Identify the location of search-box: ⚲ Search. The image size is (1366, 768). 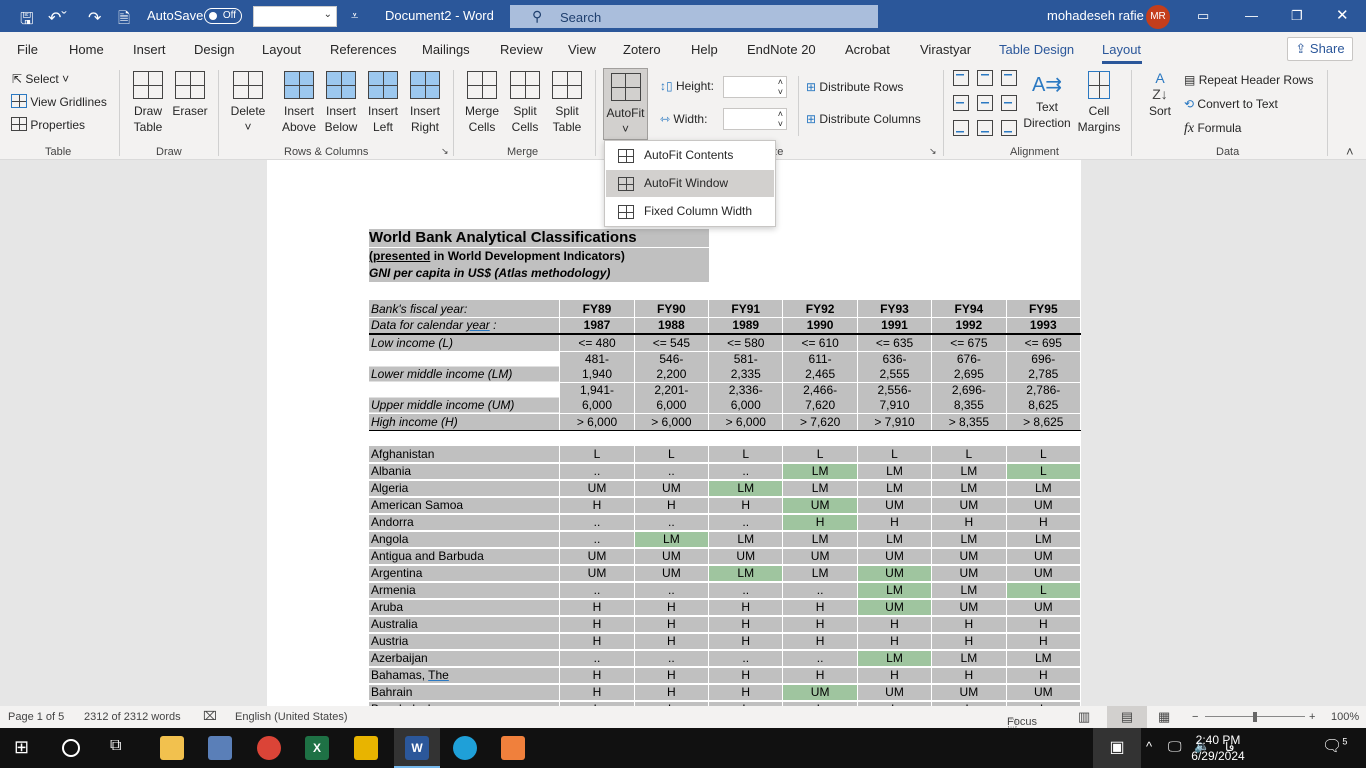
(694, 16).